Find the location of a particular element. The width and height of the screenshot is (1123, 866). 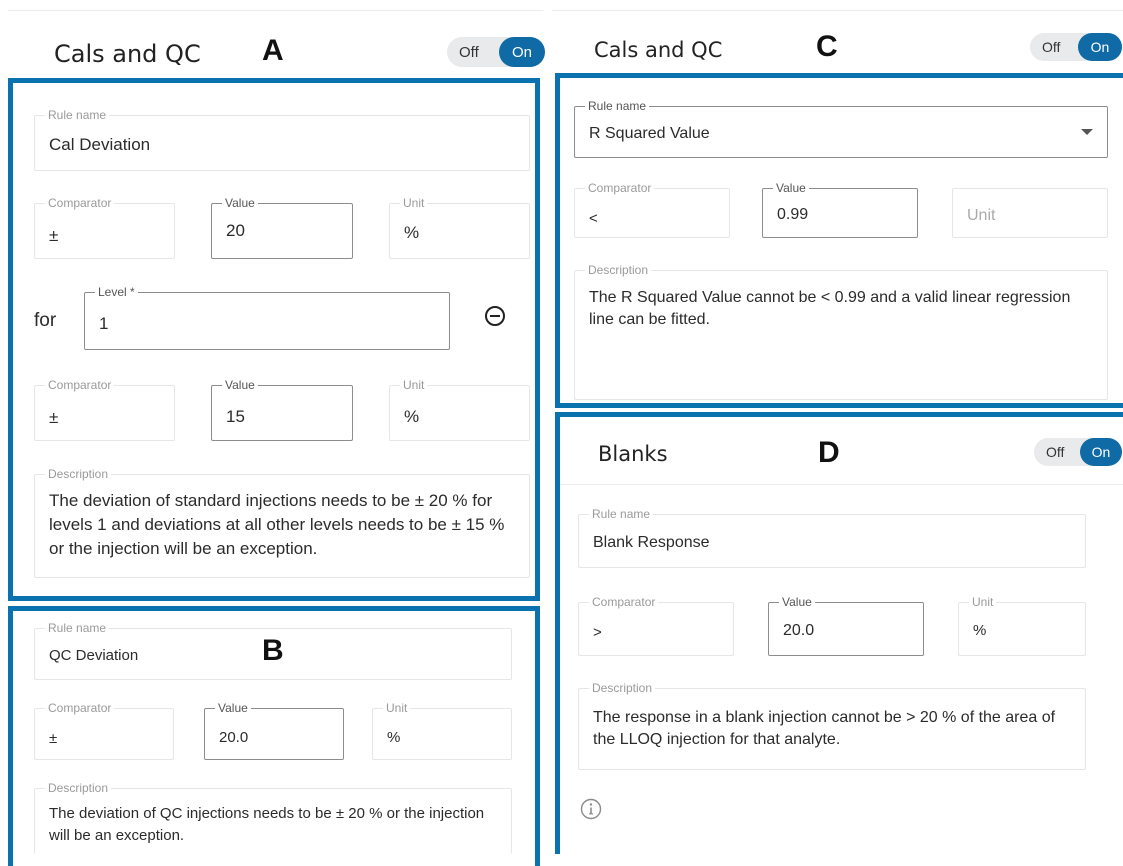

value-input: 15 is located at coordinates (235, 417).